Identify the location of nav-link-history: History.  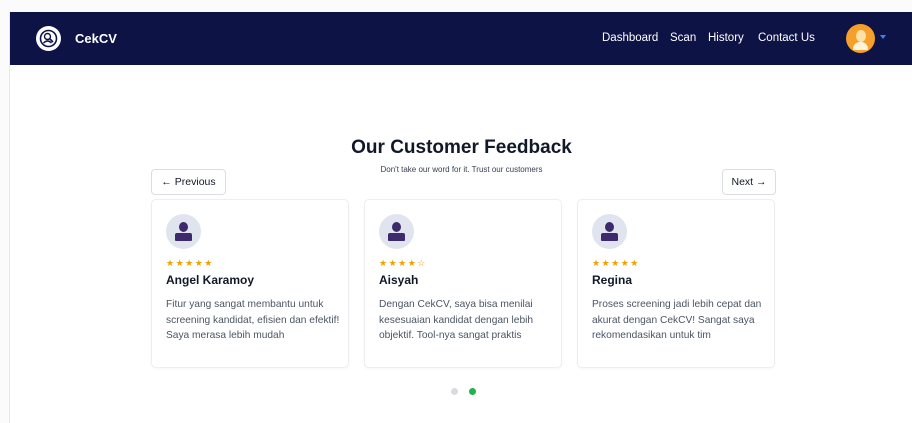
(726, 38).